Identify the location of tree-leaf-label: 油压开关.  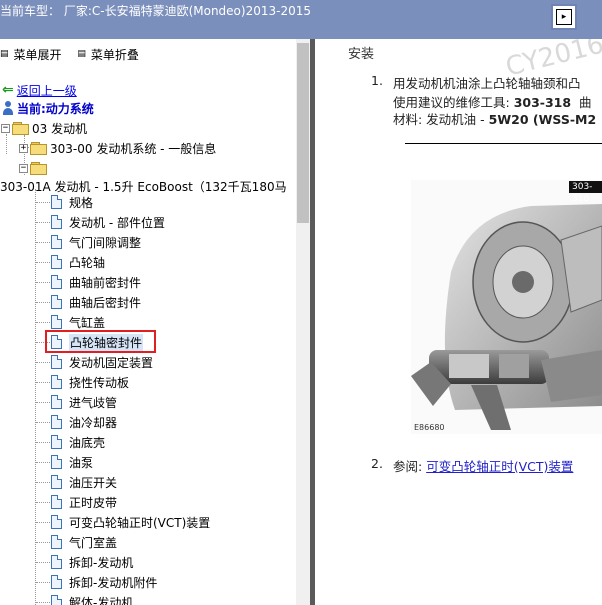
(93, 482).